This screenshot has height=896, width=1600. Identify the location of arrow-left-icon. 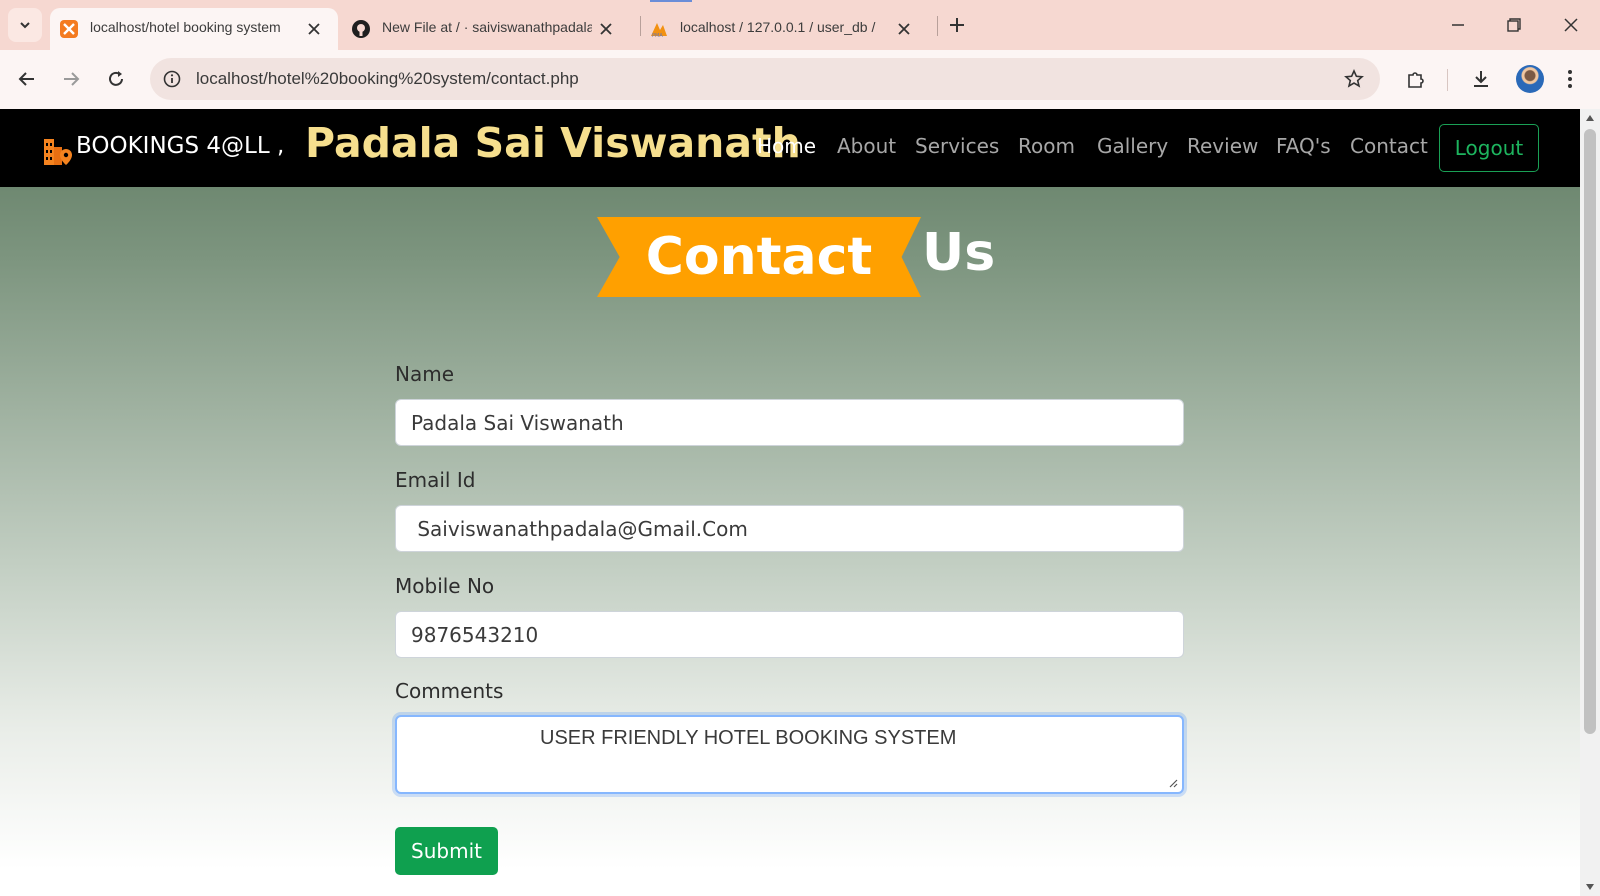
(26, 79).